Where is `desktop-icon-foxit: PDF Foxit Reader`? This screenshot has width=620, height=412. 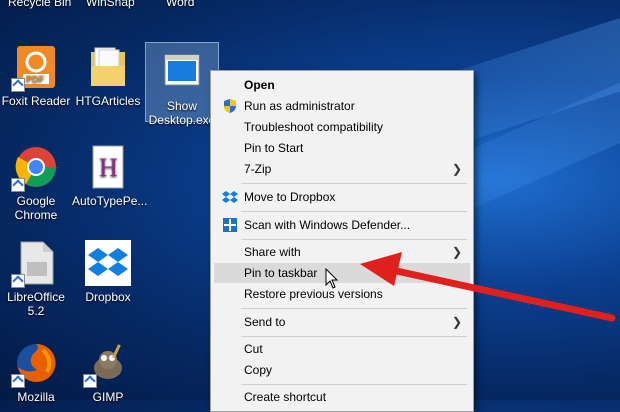 desktop-icon-foxit: PDF Foxit Reader is located at coordinates (36, 76).